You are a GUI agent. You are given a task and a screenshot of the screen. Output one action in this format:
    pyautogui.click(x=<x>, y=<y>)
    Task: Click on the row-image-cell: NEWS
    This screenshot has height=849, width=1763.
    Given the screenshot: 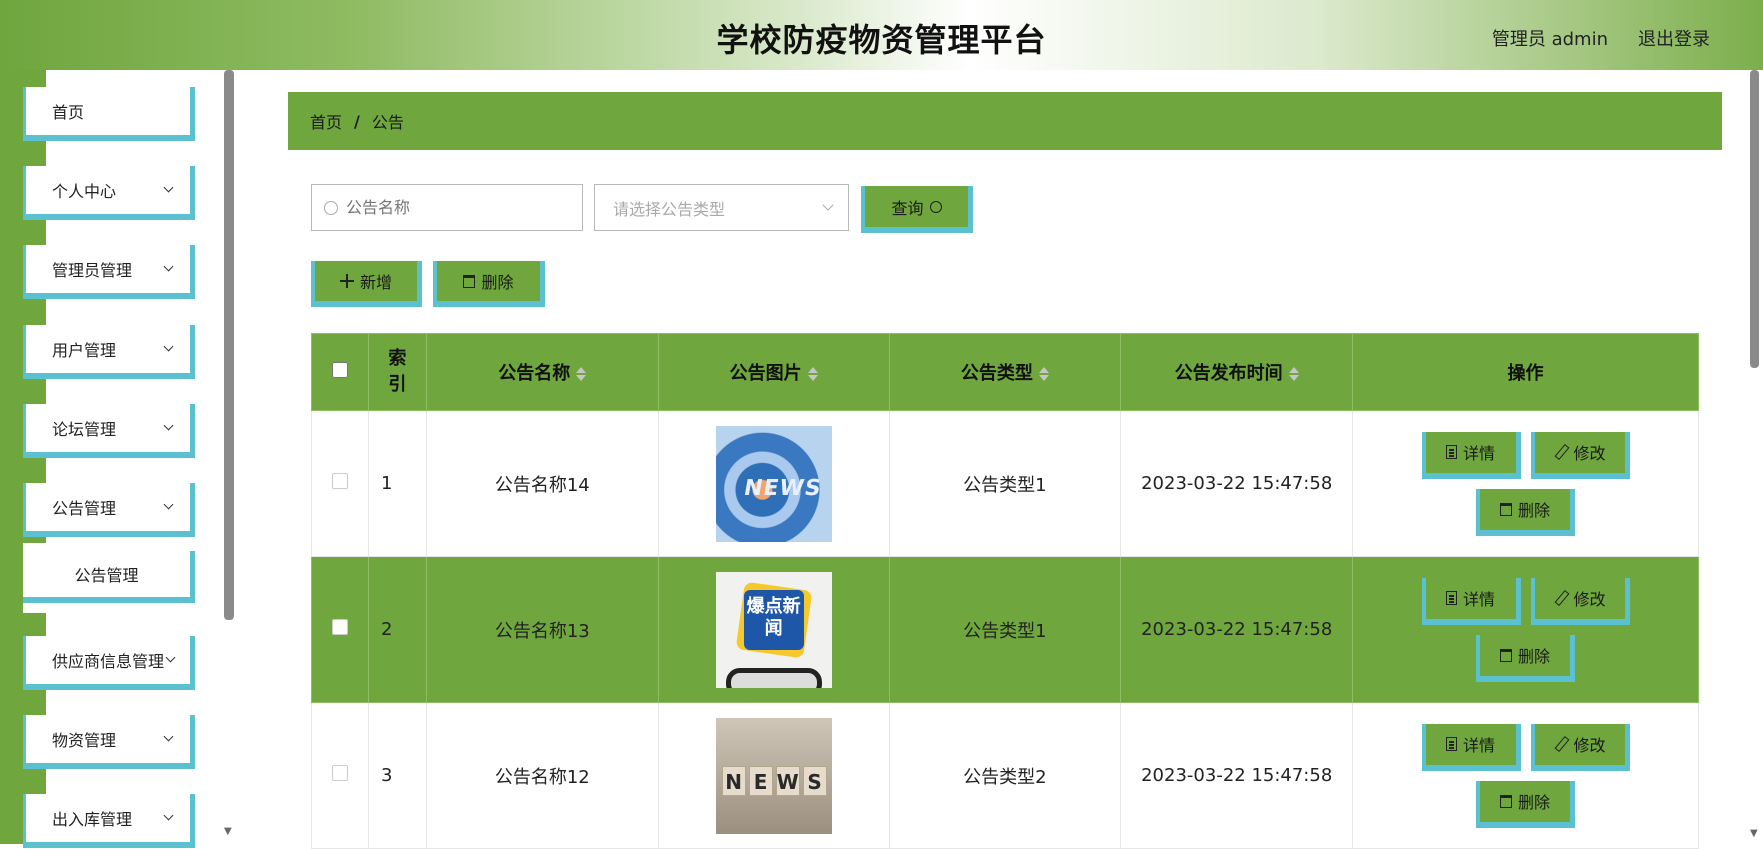 What is the action you would take?
    pyautogui.click(x=773, y=483)
    